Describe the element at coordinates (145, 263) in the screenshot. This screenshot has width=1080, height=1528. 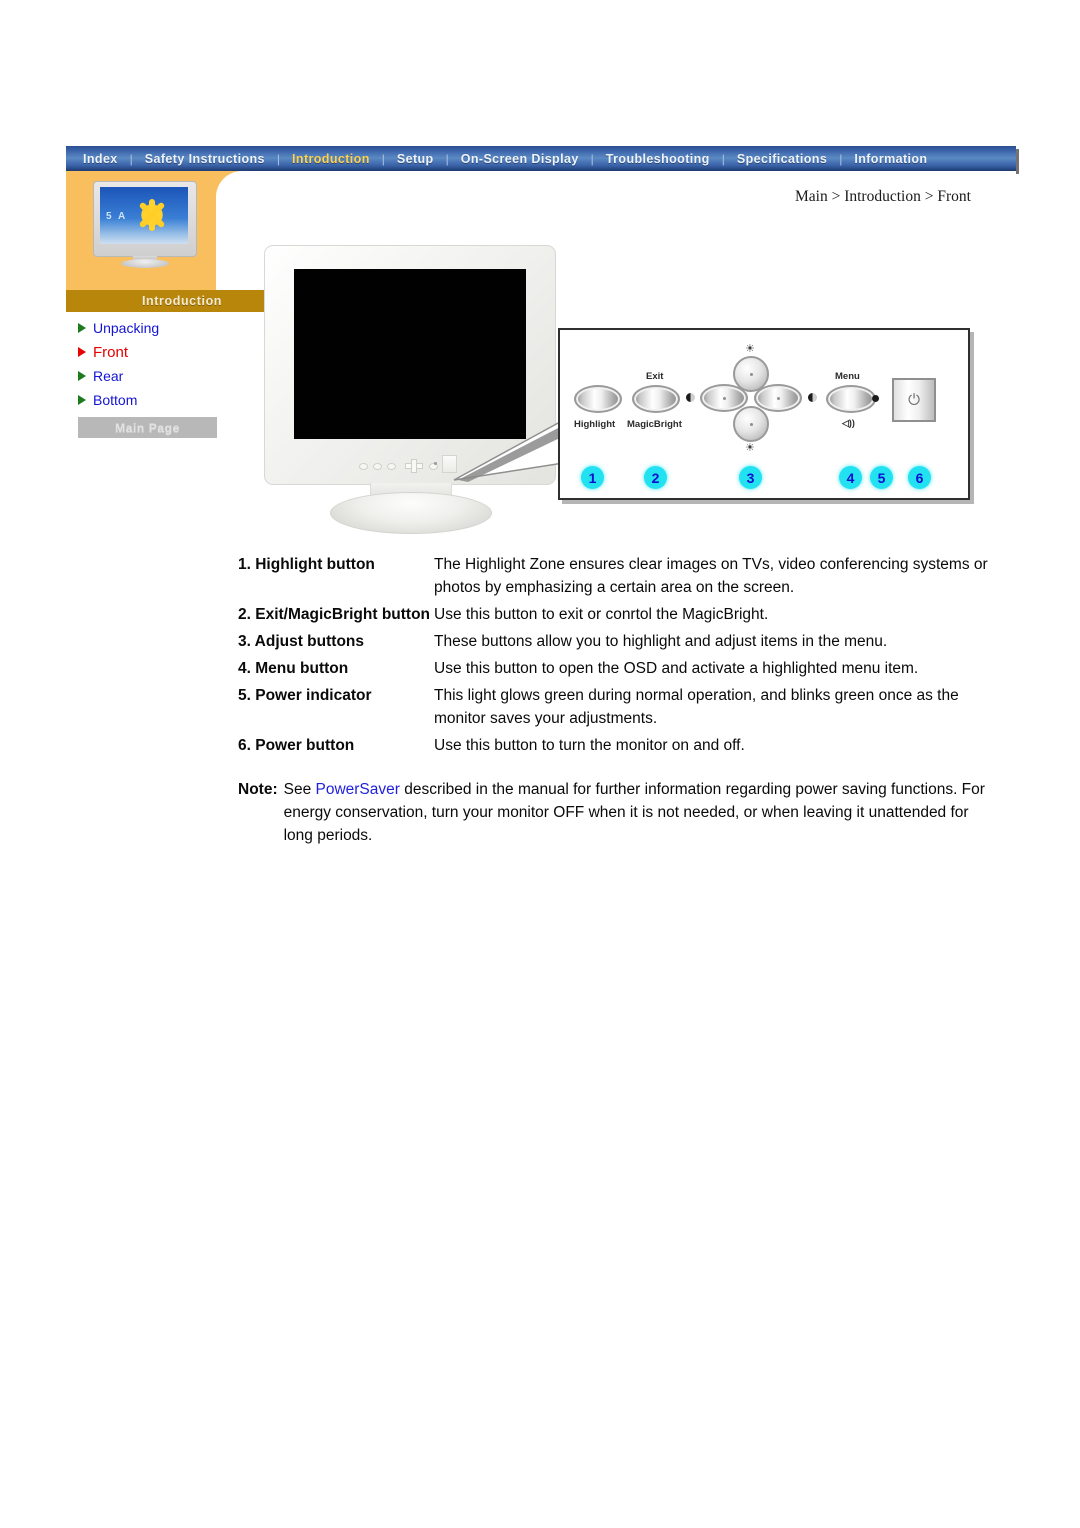
I see `thumbnail-stand-base` at that location.